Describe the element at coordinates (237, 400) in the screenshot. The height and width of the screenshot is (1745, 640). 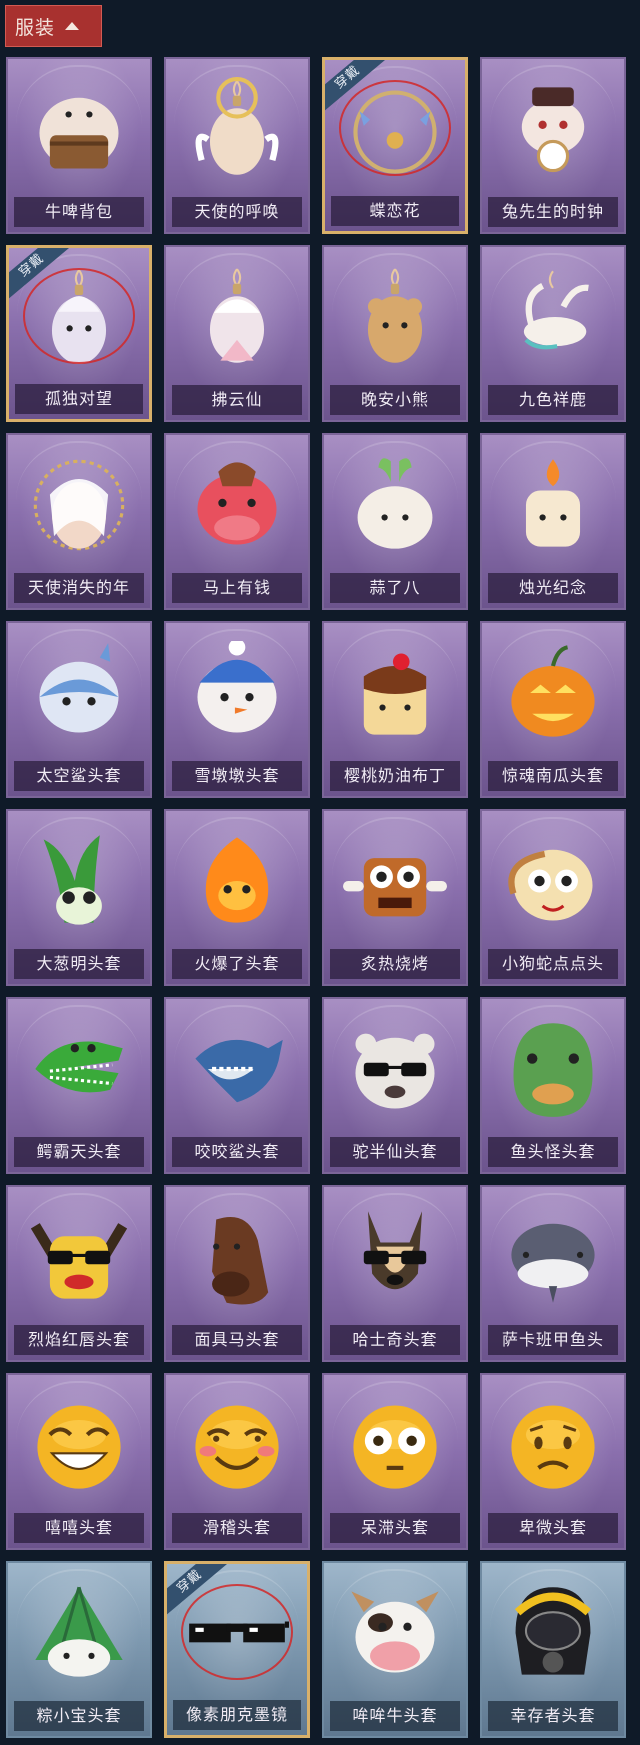
I see `outfit-item-label: 拂云仙` at that location.